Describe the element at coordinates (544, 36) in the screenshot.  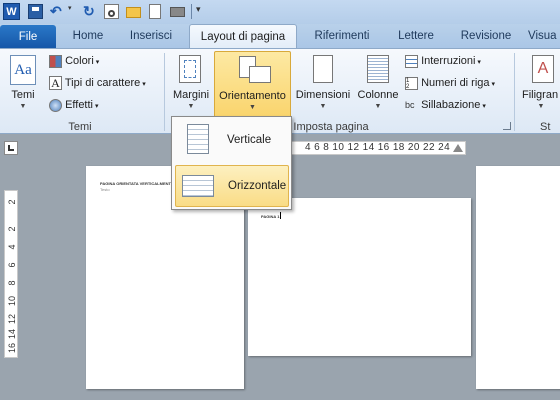
I see `tab-visualizza: Visua` at that location.